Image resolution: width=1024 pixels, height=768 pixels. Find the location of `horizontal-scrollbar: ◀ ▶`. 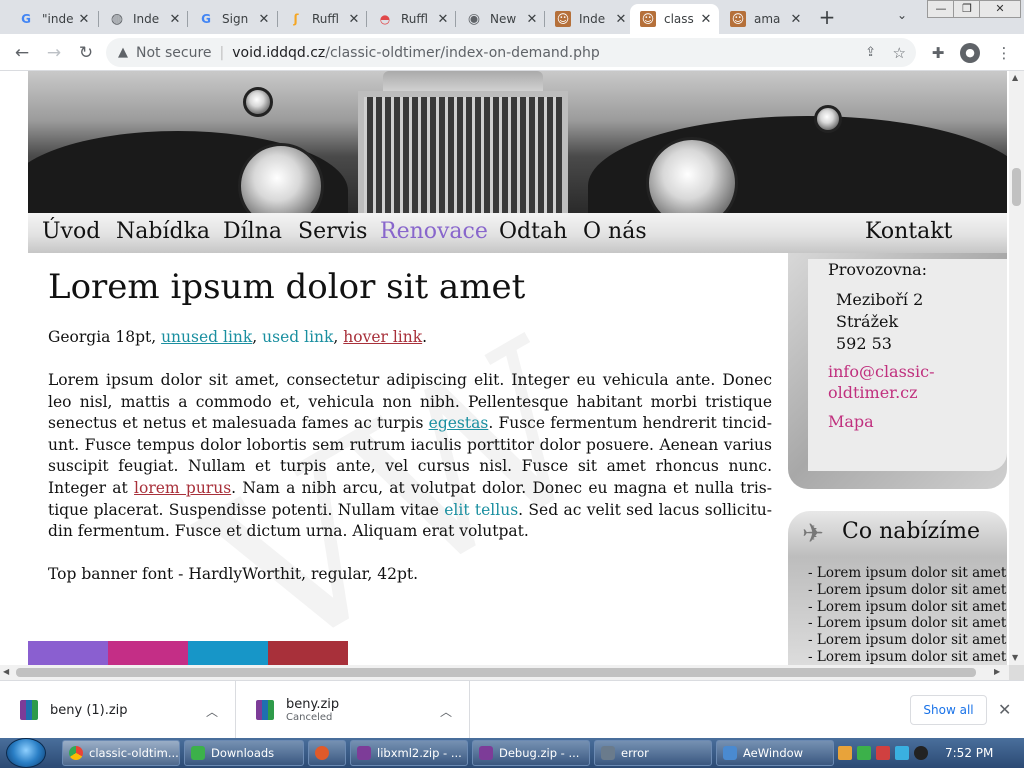

horizontal-scrollbar: ◀ ▶ is located at coordinates (504, 672).